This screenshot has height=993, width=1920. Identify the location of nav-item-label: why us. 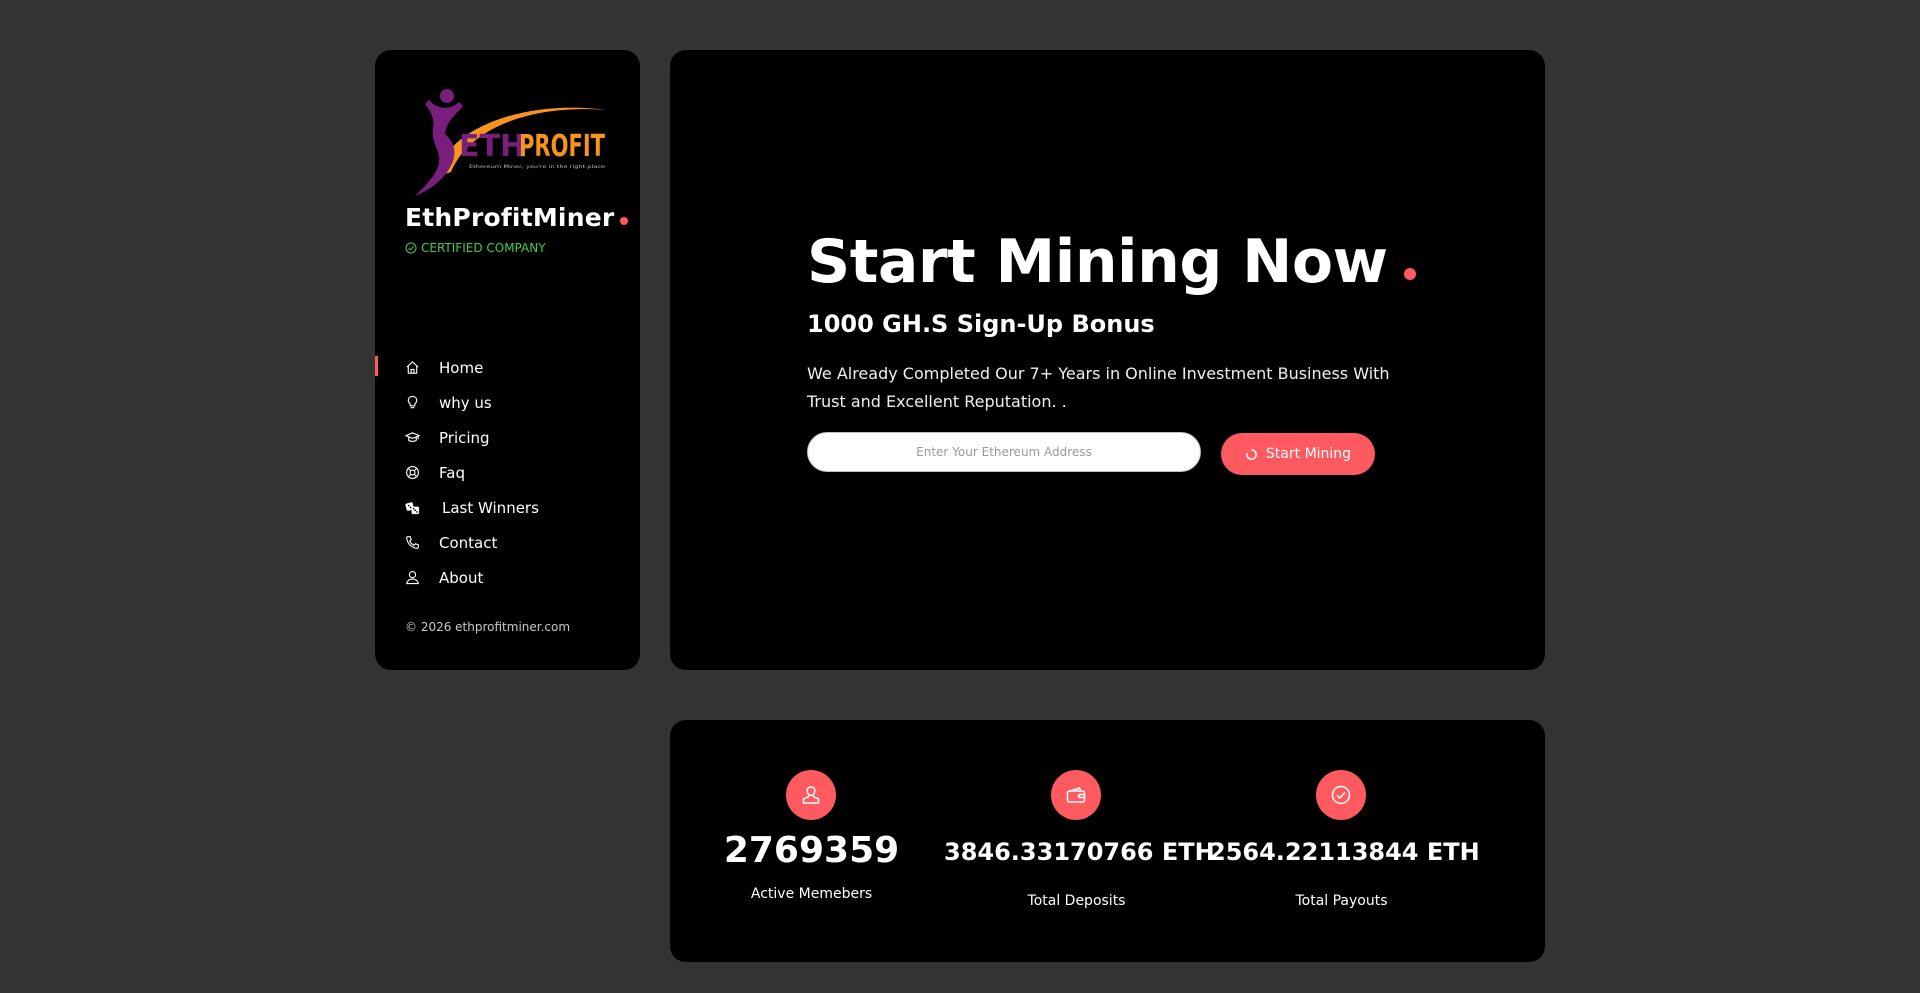
(465, 402).